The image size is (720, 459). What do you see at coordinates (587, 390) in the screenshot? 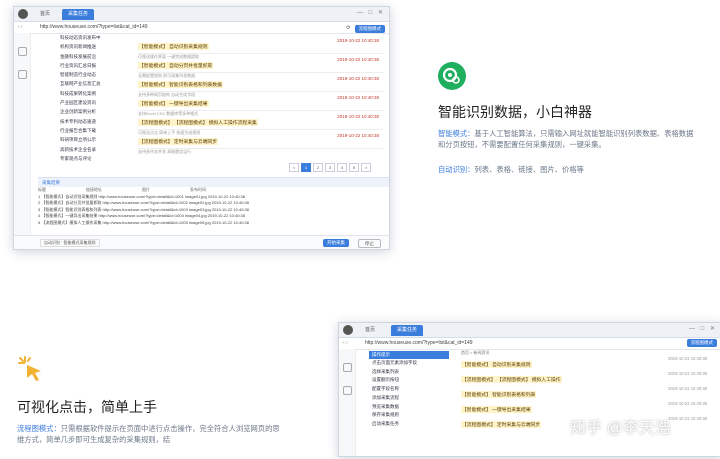
I see `list-item: 【智能模式】 智能识别表格和列表 2019-10-22 10:40:38` at bounding box center [587, 390].